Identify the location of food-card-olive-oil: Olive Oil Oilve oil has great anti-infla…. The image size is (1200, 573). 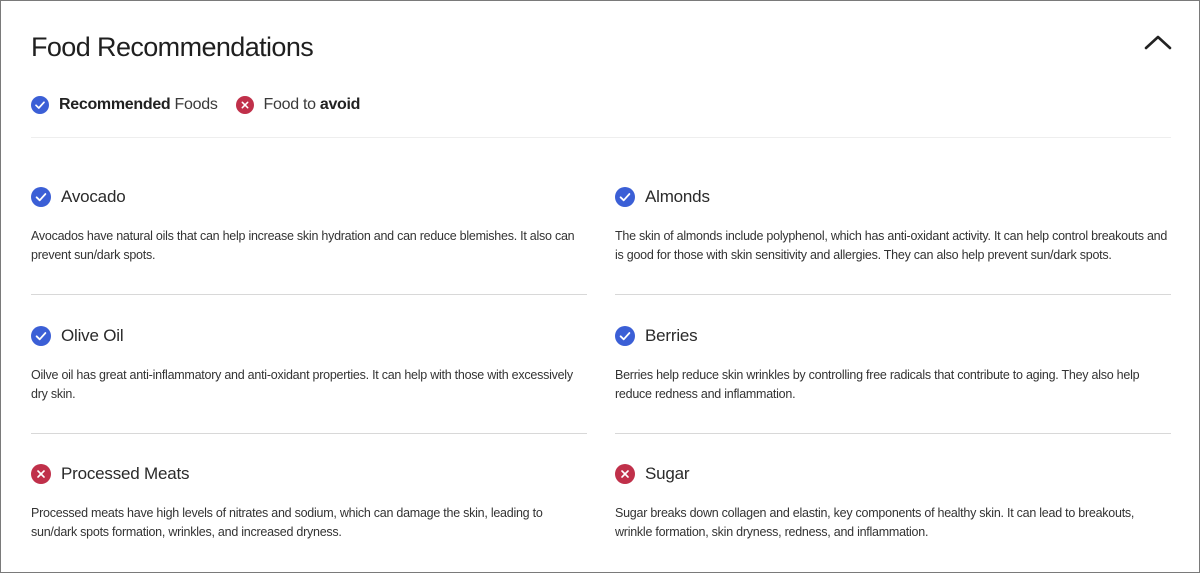
(309, 364).